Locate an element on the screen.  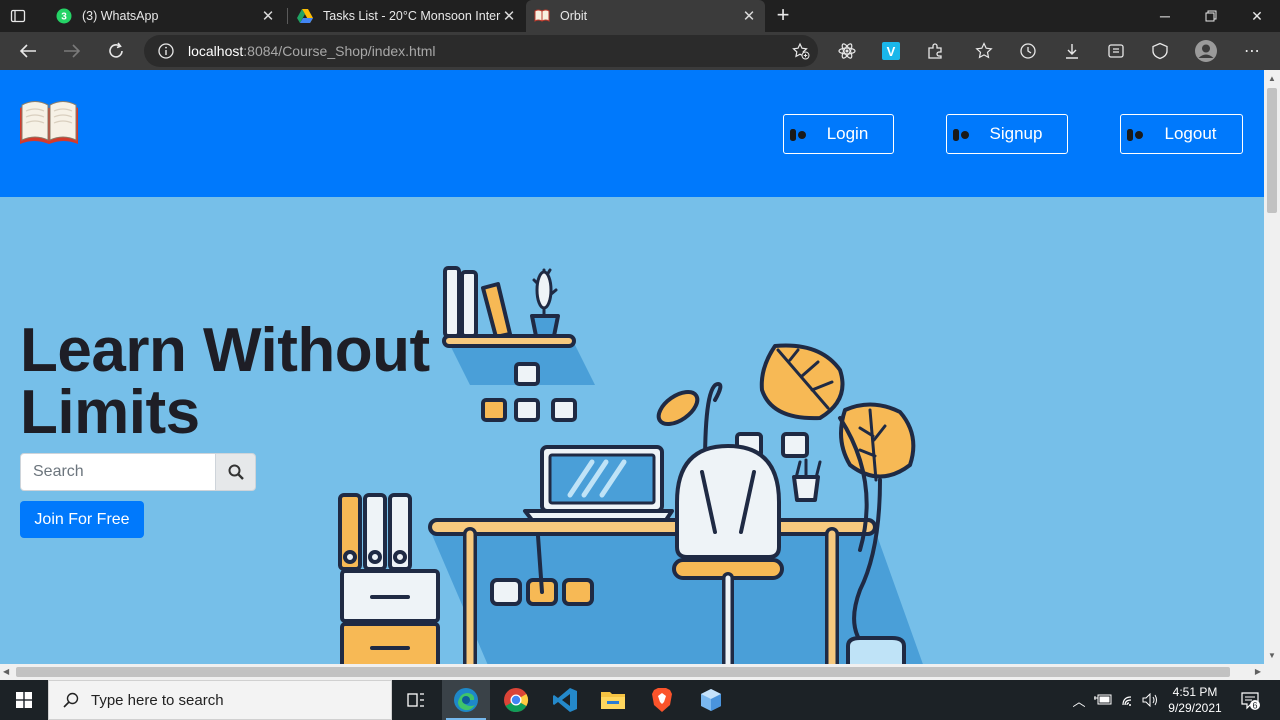
wifi-icon is located at coordinates (1128, 700).